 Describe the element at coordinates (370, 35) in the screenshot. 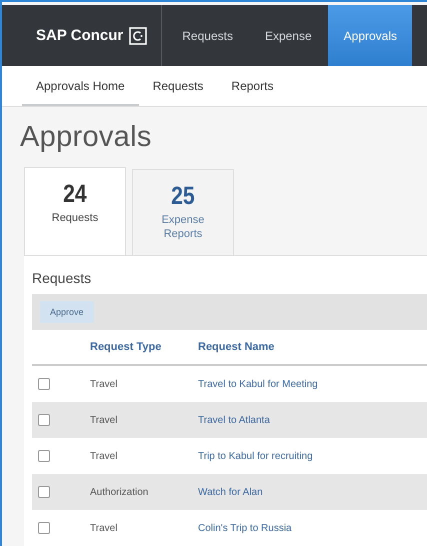

I see `nav-tab: Approvals` at that location.